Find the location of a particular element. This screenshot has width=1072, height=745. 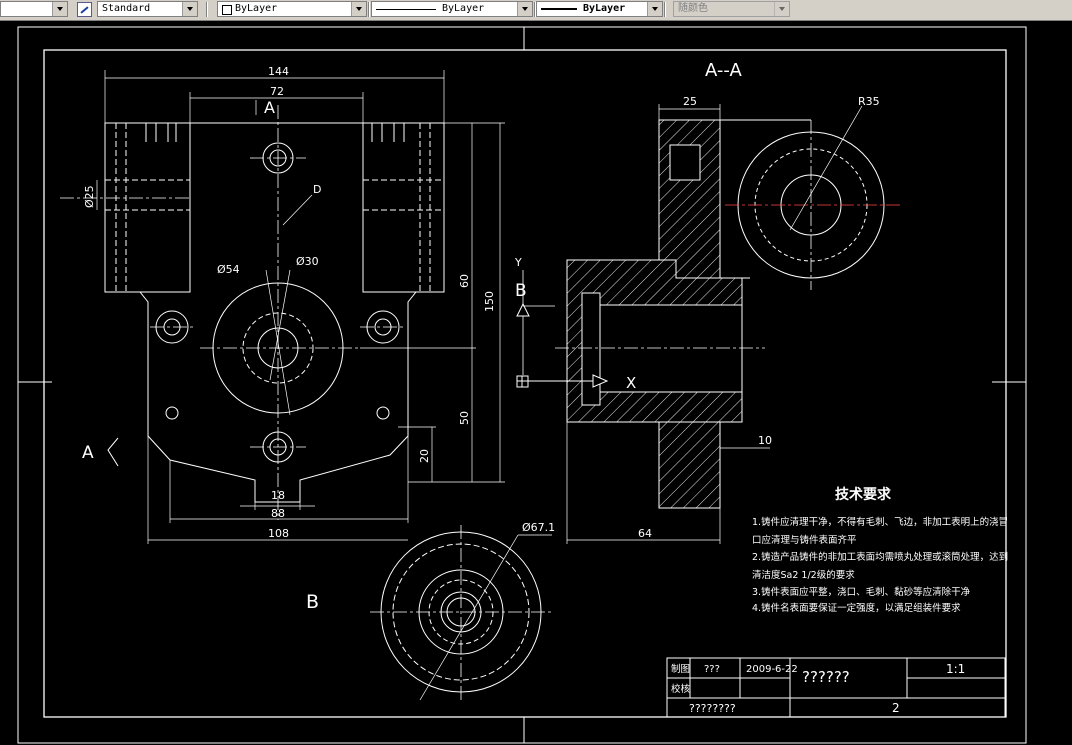

dim-150: 150 is located at coordinates (489, 301).